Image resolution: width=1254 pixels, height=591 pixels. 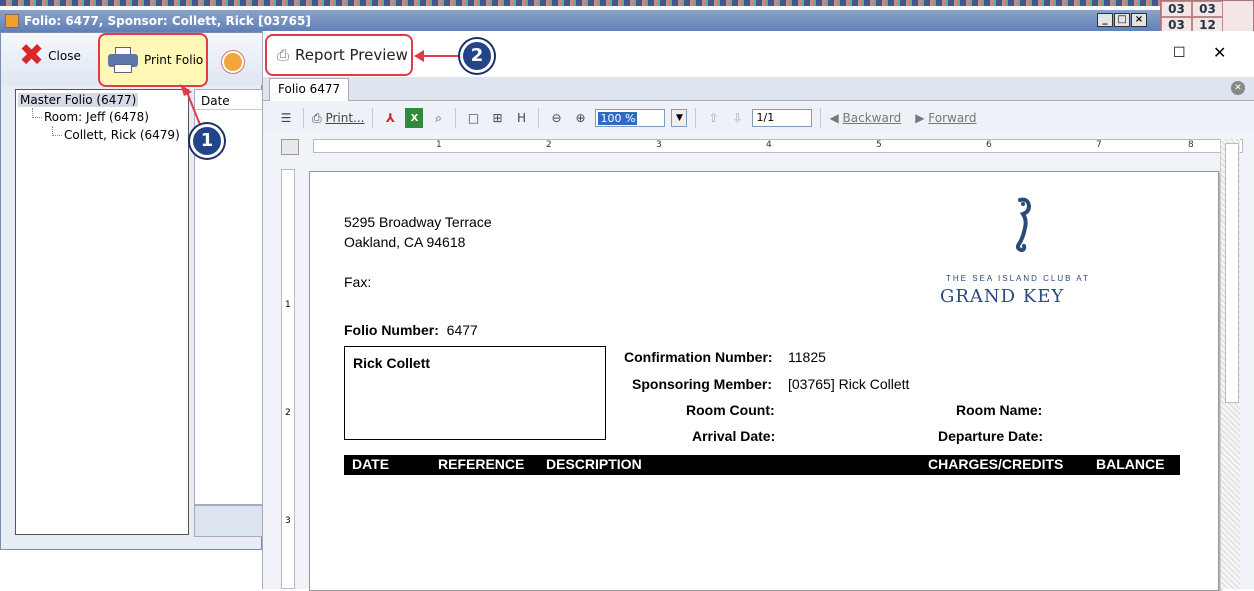 What do you see at coordinates (320, 91) in the screenshot?
I see `annotation-arrows` at bounding box center [320, 91].